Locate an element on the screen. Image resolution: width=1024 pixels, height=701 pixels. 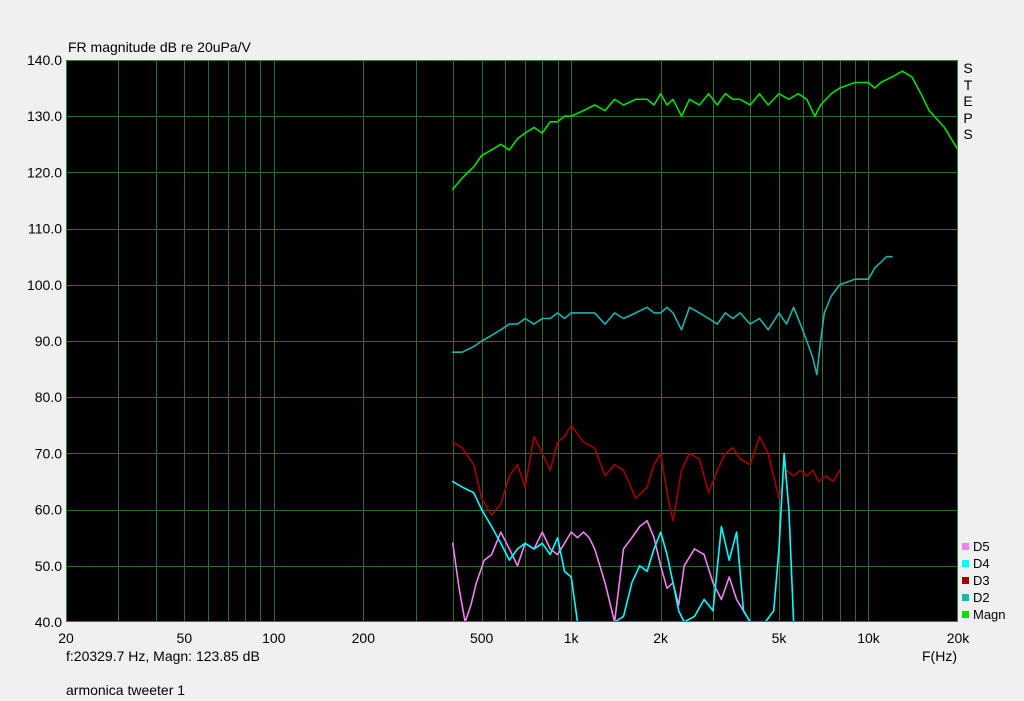
legend-label: D4 is located at coordinates (981, 563).